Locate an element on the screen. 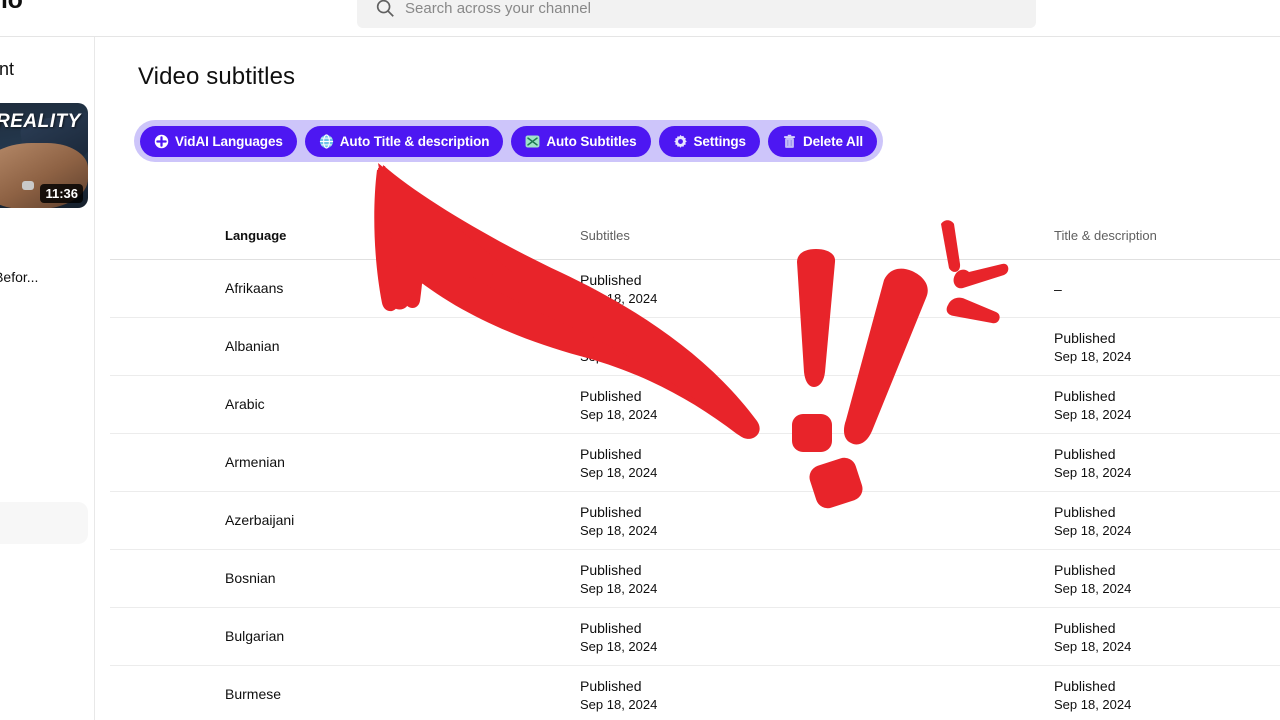  row-language: Afrikaans is located at coordinates (254, 287).